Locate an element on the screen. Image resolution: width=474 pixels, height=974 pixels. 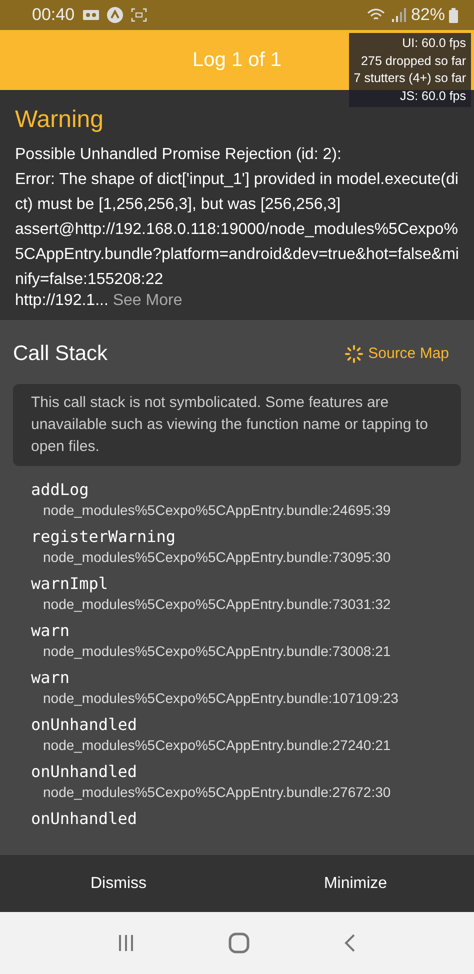
file-location: node_modules%5Cexpo%5CAppEntry.bundle:27672:30 is located at coordinates (217, 792).